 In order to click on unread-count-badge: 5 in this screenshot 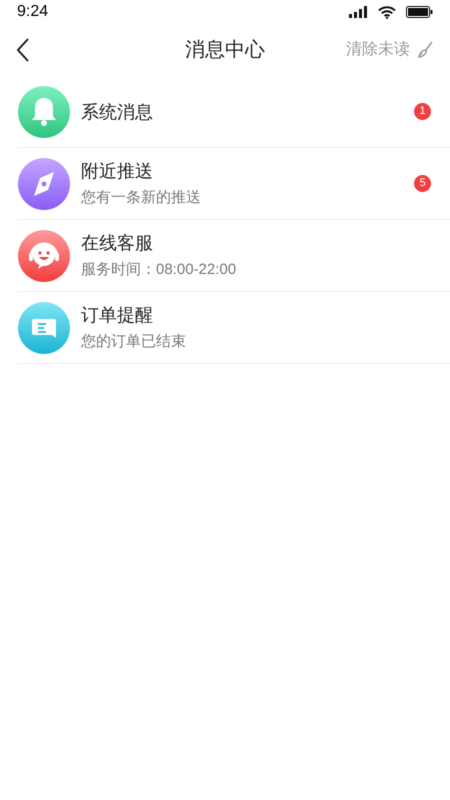, I will do `click(422, 183)`.